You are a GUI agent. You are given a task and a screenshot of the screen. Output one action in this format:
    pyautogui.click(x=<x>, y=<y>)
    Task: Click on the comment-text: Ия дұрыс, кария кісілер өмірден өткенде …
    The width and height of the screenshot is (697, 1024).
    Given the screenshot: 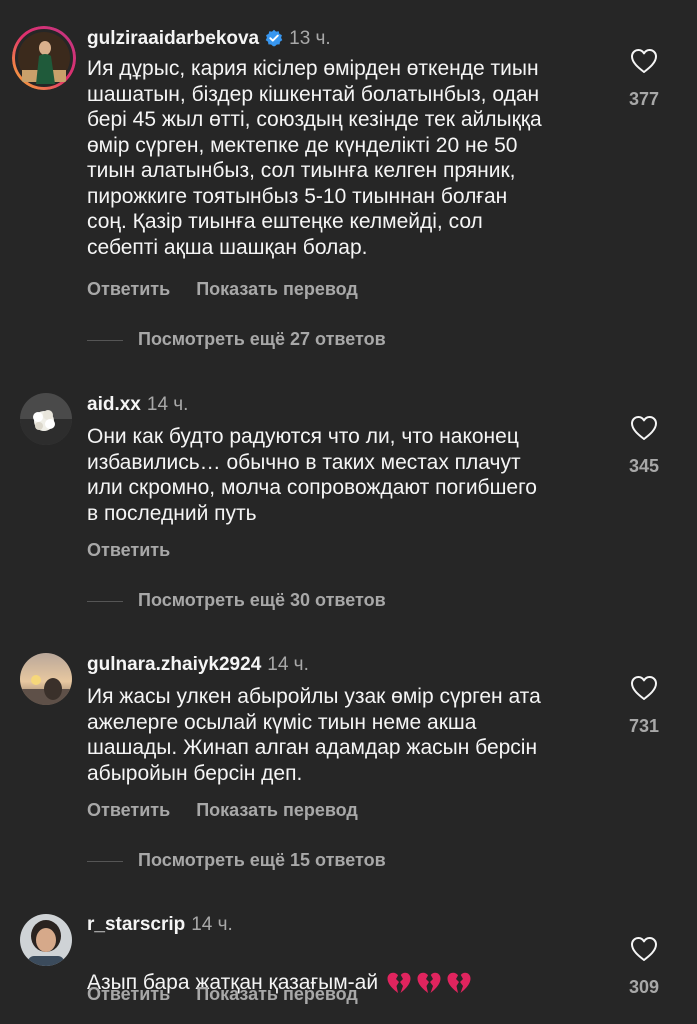 What is the action you would take?
    pyautogui.click(x=314, y=158)
    